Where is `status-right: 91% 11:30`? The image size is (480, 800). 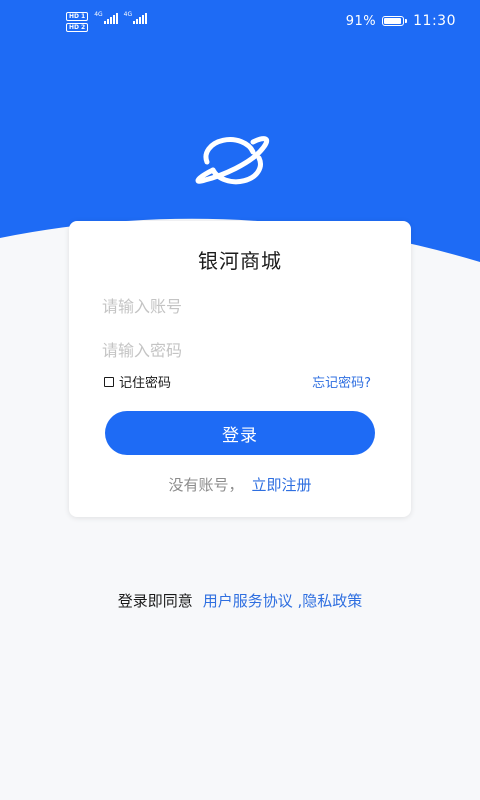
status-right: 91% 11:30 is located at coordinates (401, 21).